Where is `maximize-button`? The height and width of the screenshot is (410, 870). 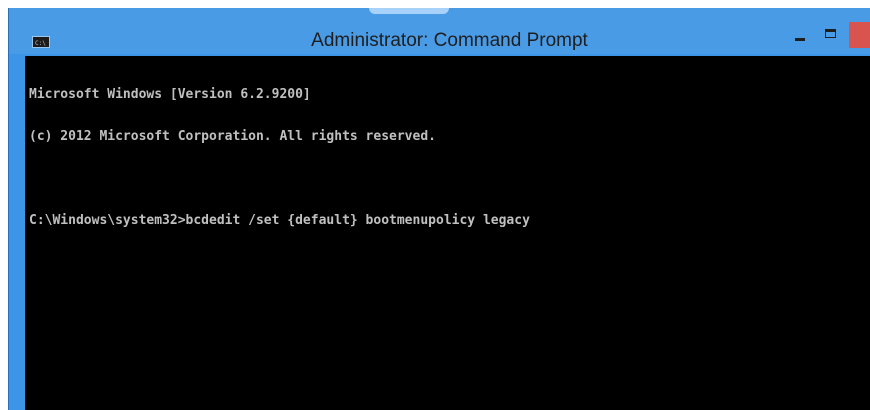 maximize-button is located at coordinates (831, 36).